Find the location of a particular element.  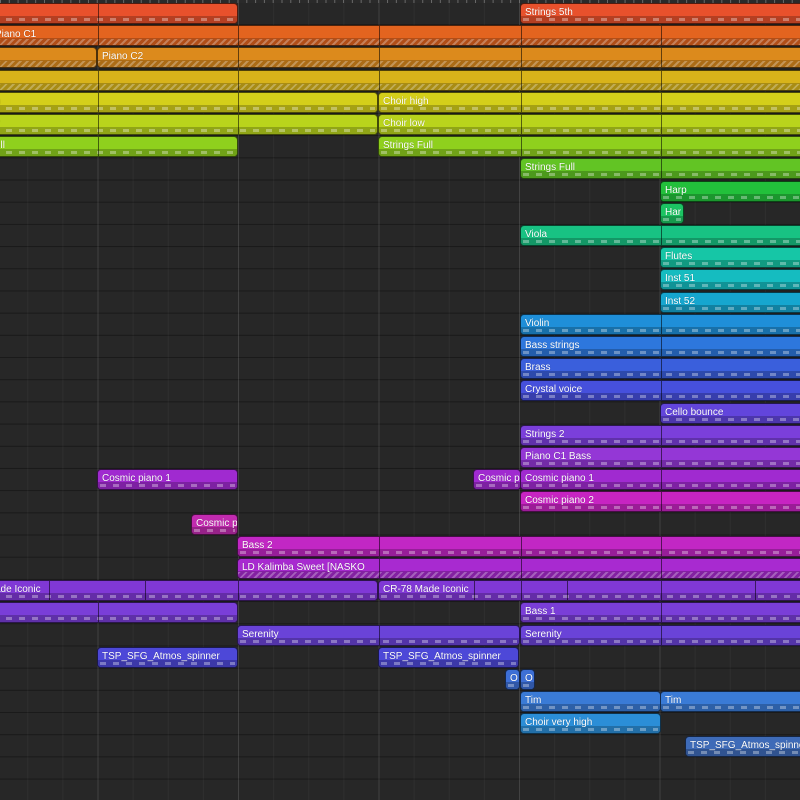

region-flutes: Flutes is located at coordinates (730, 257).